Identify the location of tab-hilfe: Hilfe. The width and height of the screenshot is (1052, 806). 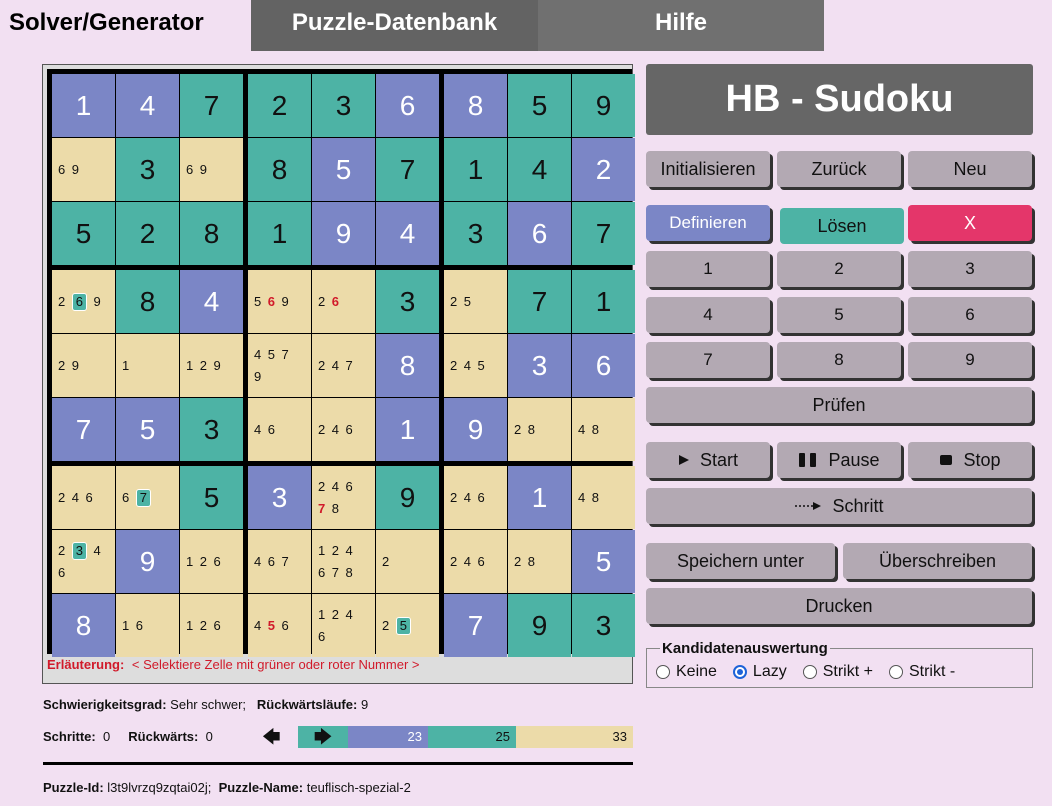
(681, 25).